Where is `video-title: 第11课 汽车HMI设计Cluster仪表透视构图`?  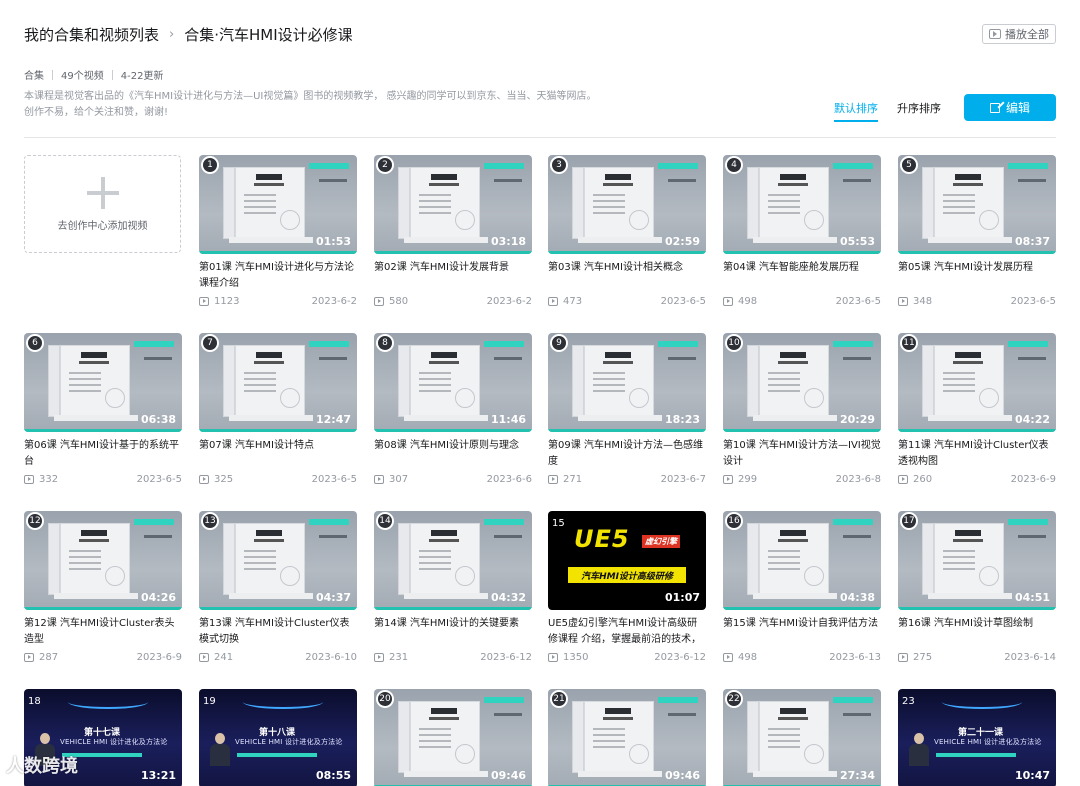 video-title: 第11课 汽车HMI设计Cluster仪表透视构图 is located at coordinates (977, 454).